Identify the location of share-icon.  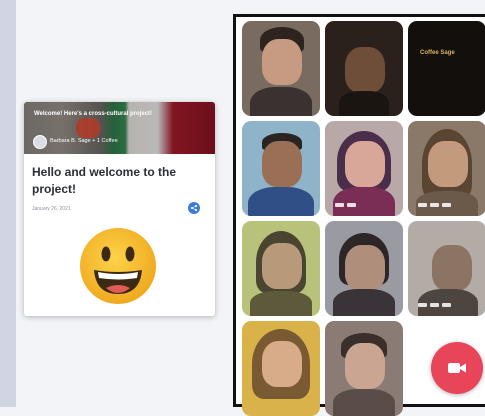
(194, 208).